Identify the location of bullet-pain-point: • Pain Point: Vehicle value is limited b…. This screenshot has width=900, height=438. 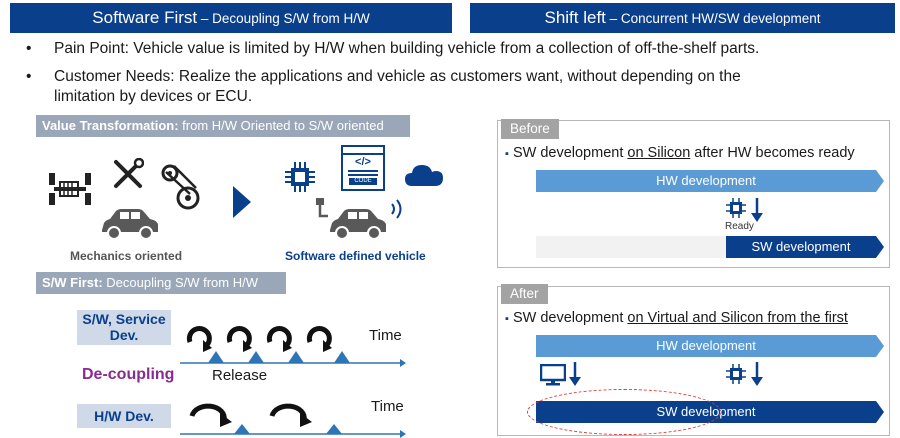
(456, 49).